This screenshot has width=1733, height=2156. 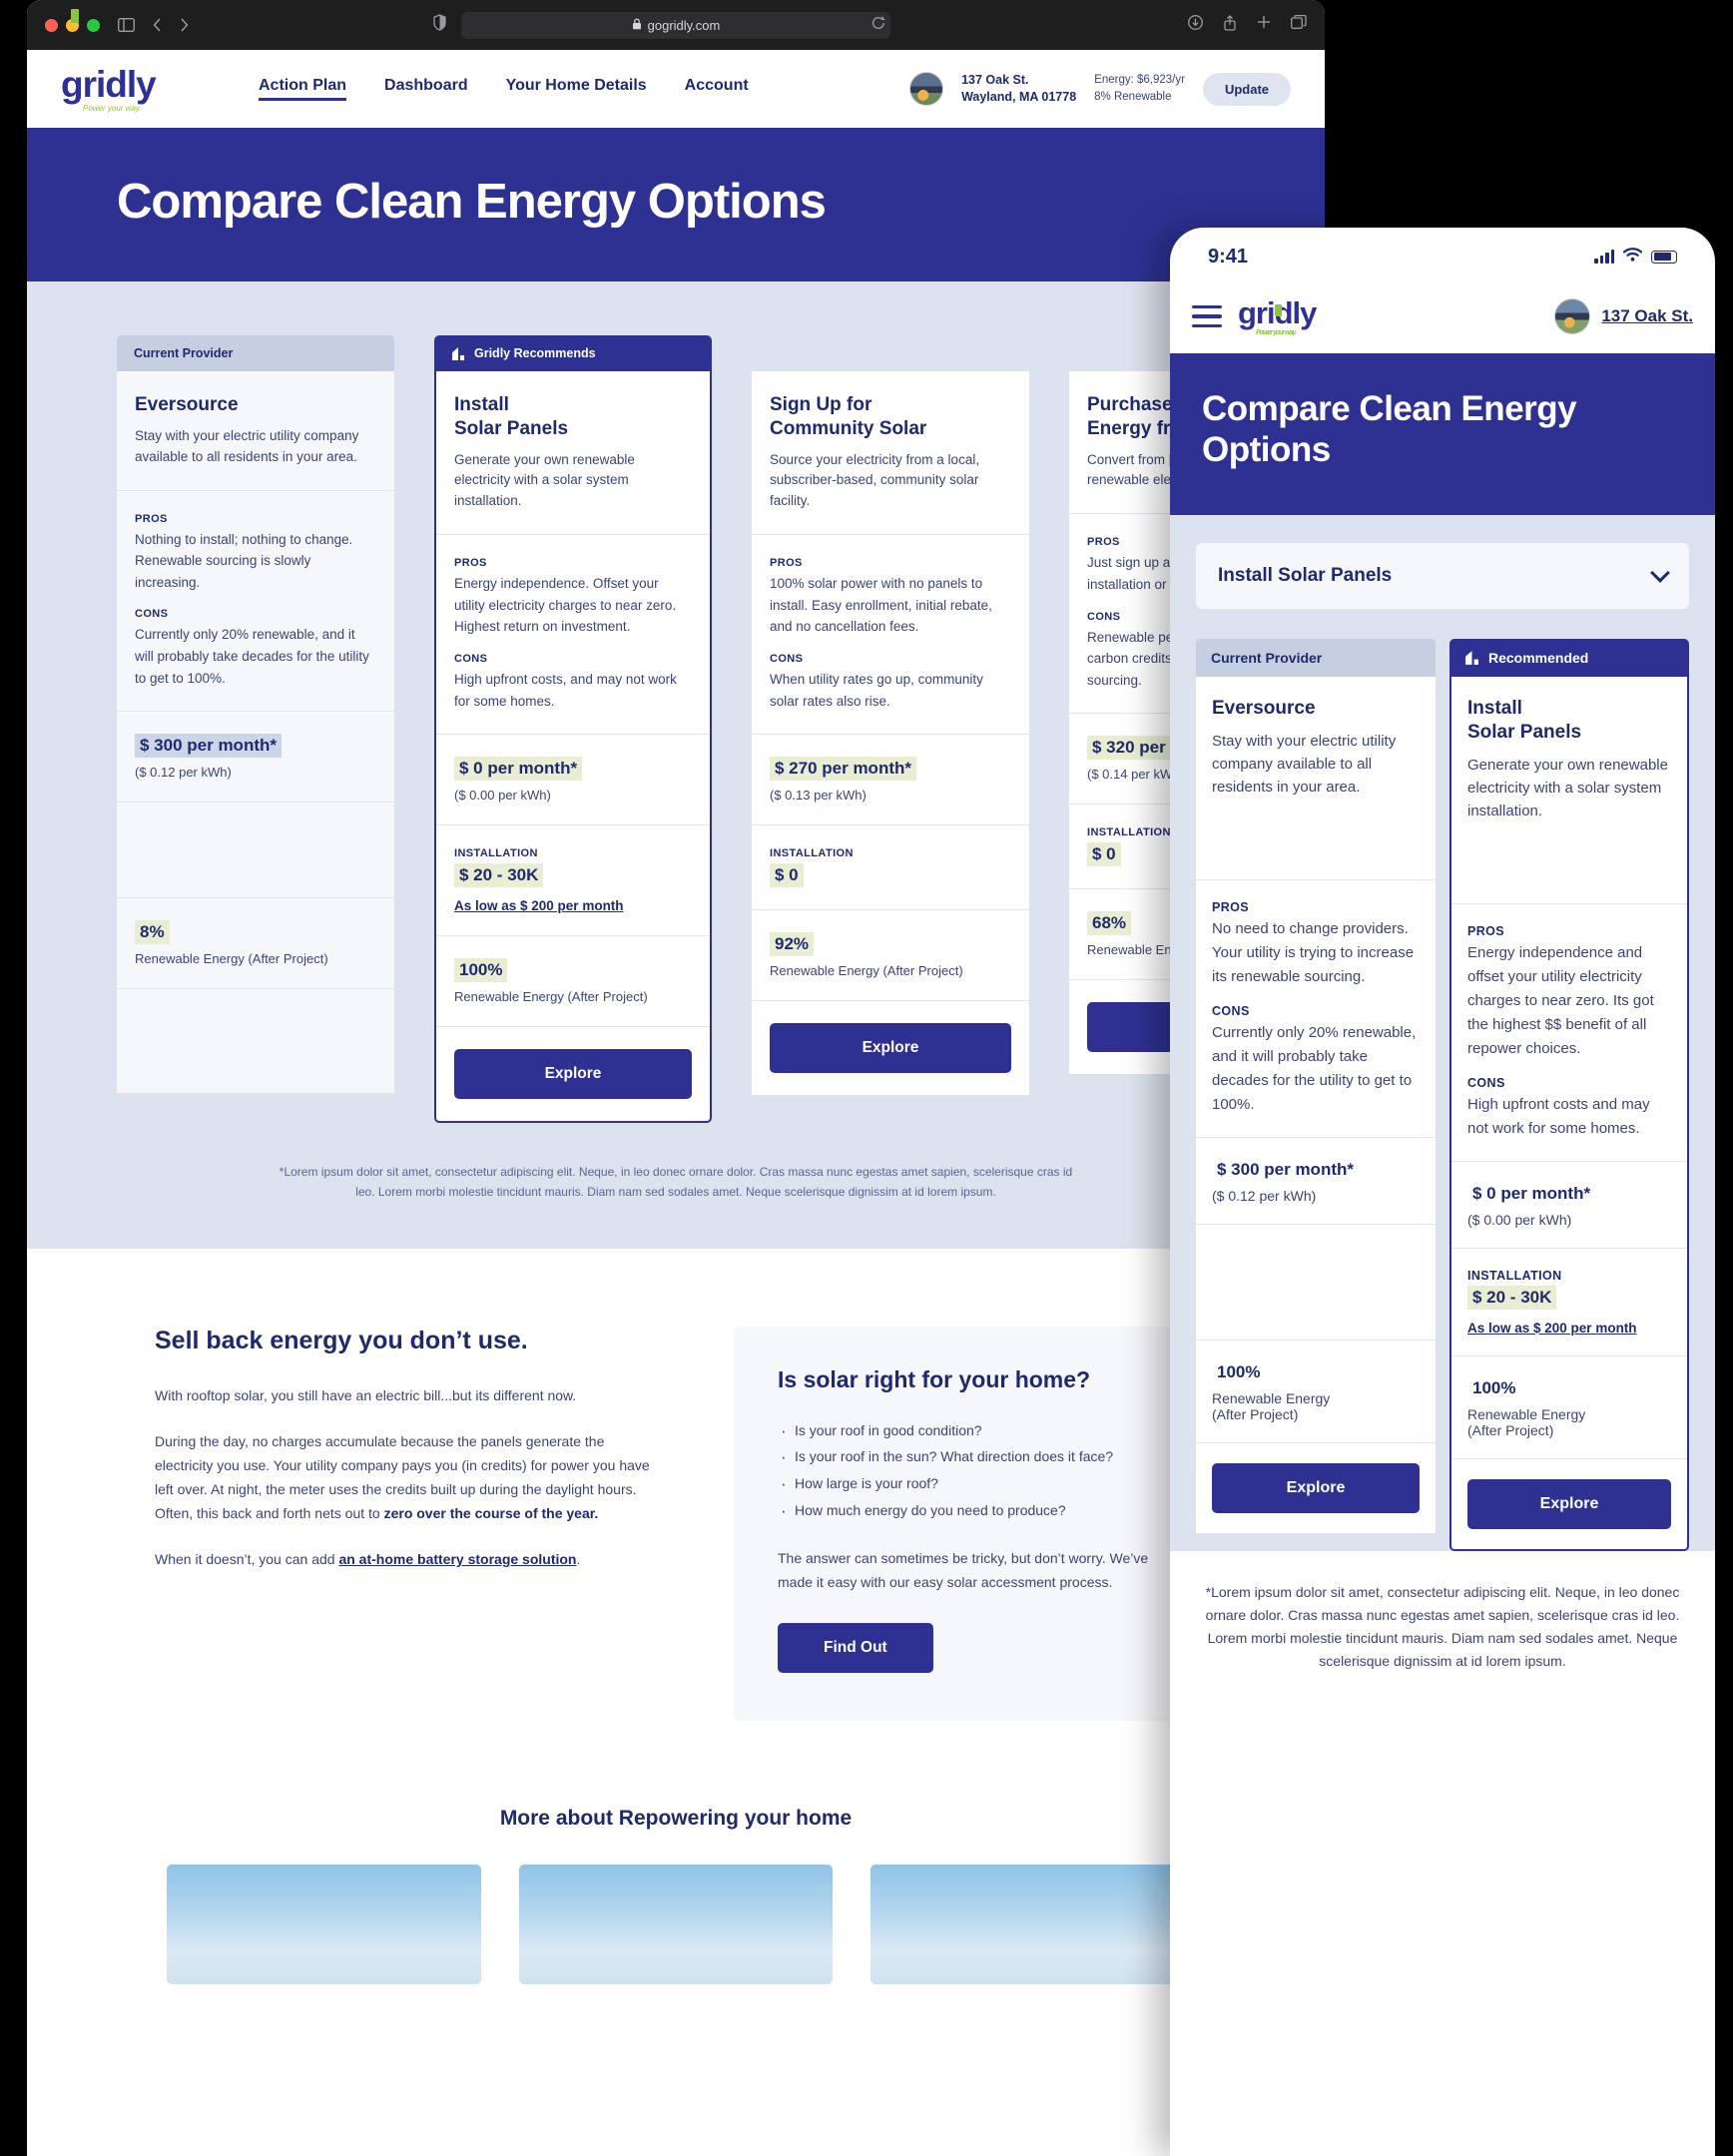 What do you see at coordinates (1569, 1328) in the screenshot?
I see `phone-as-low-as-link: As low as $ 200 per month` at bounding box center [1569, 1328].